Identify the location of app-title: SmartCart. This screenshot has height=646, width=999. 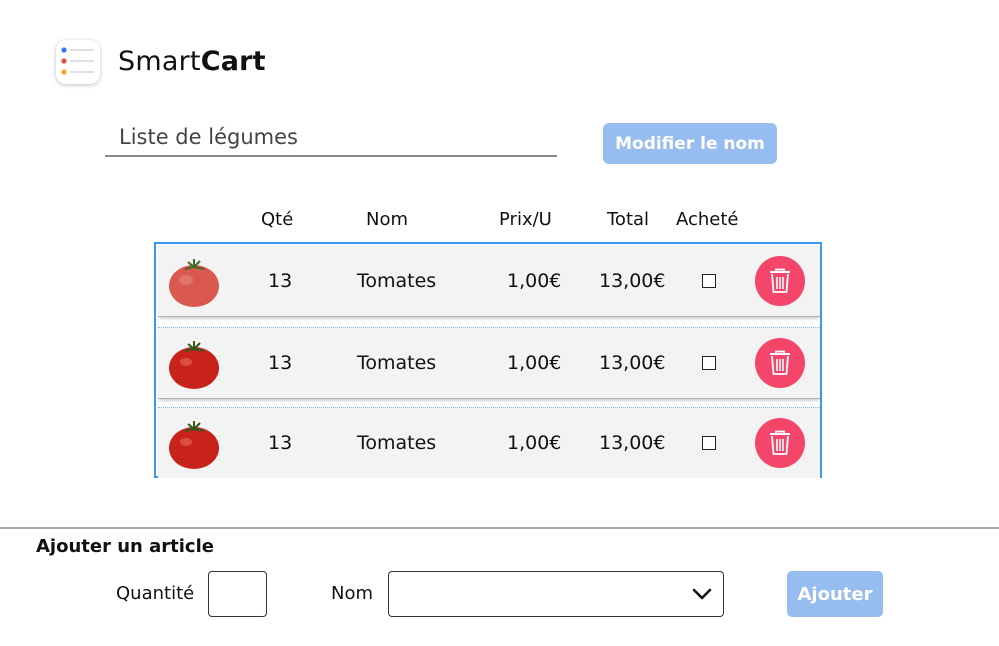
(192, 61).